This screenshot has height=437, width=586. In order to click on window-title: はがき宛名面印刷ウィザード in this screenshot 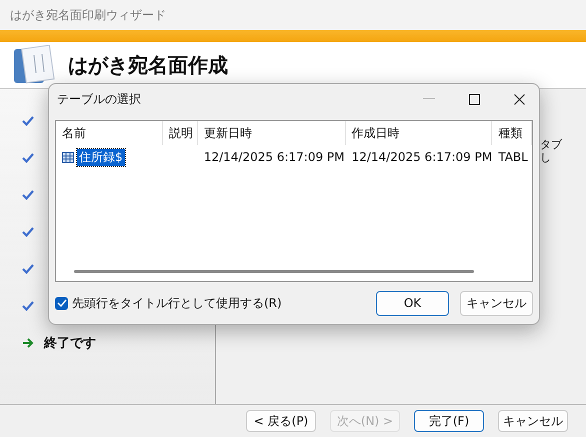, I will do `click(88, 15)`.